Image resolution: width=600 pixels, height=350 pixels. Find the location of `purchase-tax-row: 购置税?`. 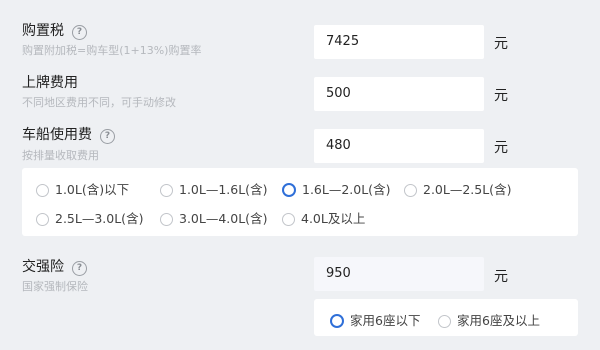

purchase-tax-row: 购置税? is located at coordinates (54, 30).